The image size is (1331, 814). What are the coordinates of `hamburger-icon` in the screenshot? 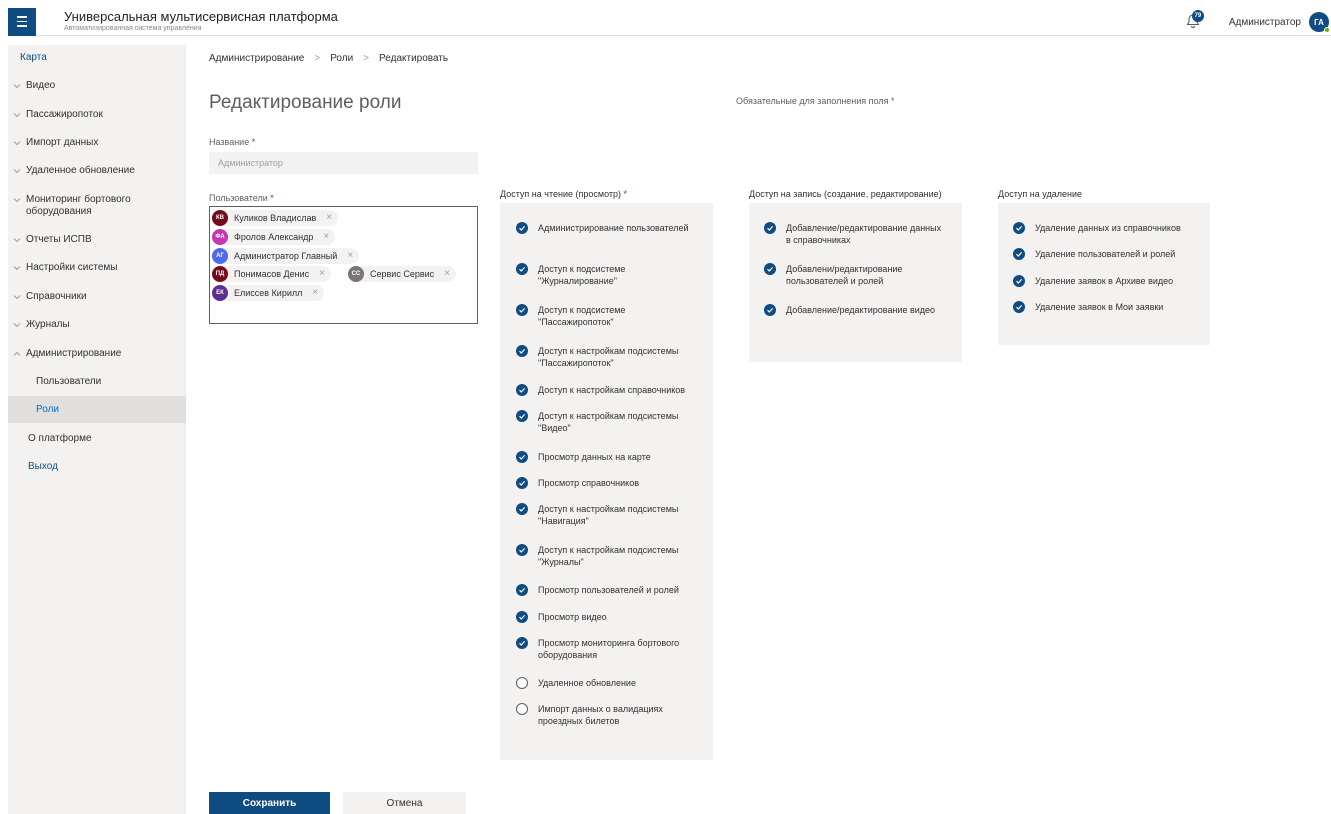 It's located at (22, 22).